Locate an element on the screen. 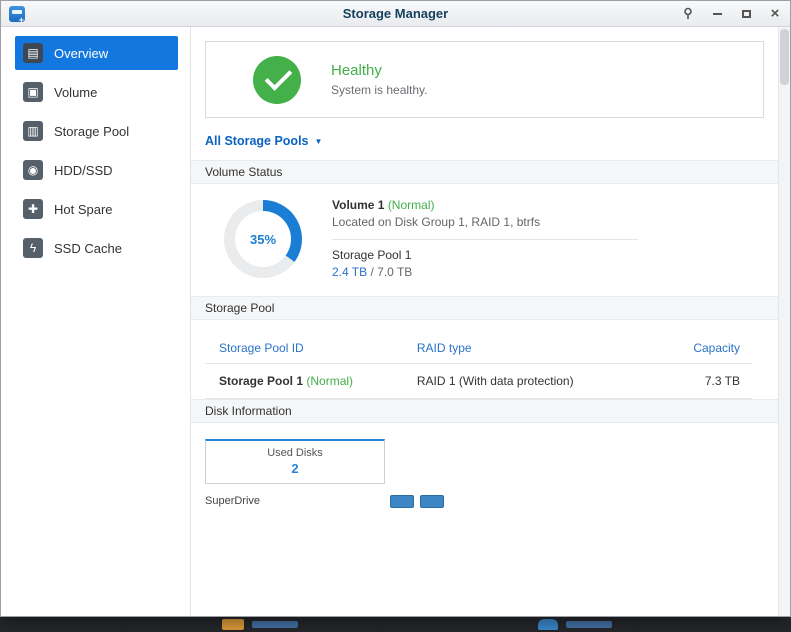  sidebar-item-ssd-cache: ϟ SSD Cache is located at coordinates (96, 248).